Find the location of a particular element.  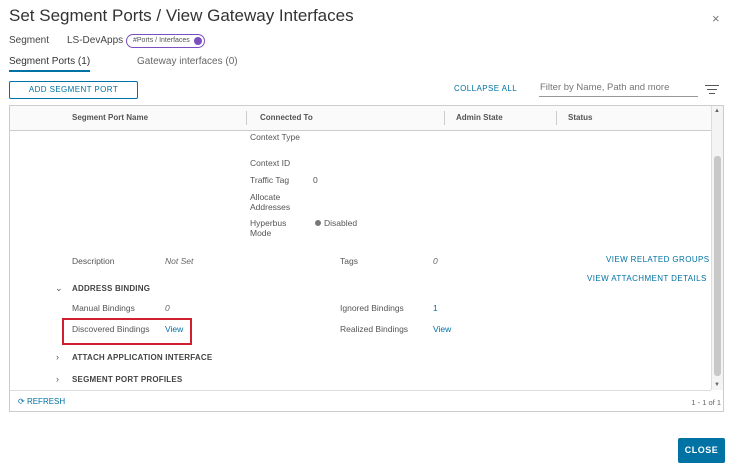

grid-footer: ⟳ REFRESH 1 - 1 of 1 is located at coordinates (365, 400).